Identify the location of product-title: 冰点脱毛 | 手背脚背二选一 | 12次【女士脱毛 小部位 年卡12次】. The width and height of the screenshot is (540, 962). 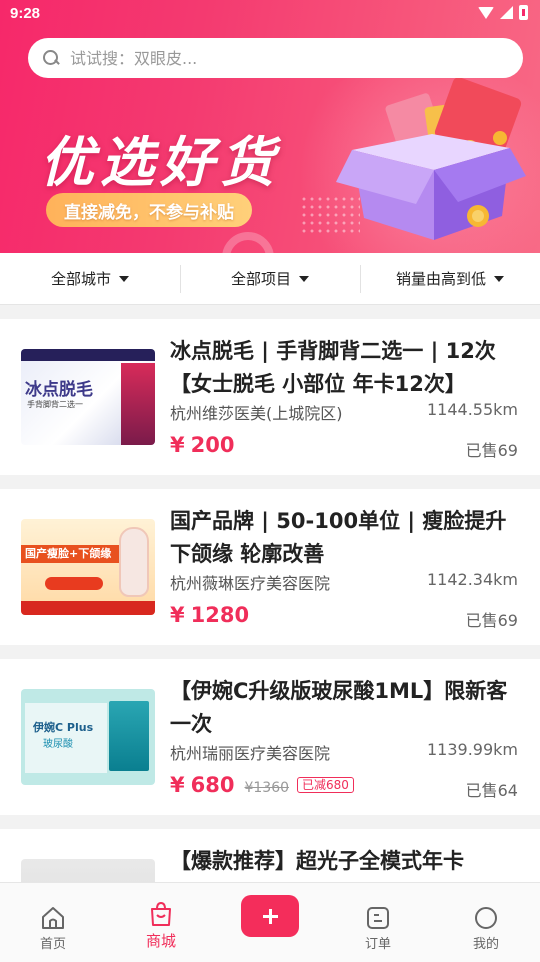
(333, 367).